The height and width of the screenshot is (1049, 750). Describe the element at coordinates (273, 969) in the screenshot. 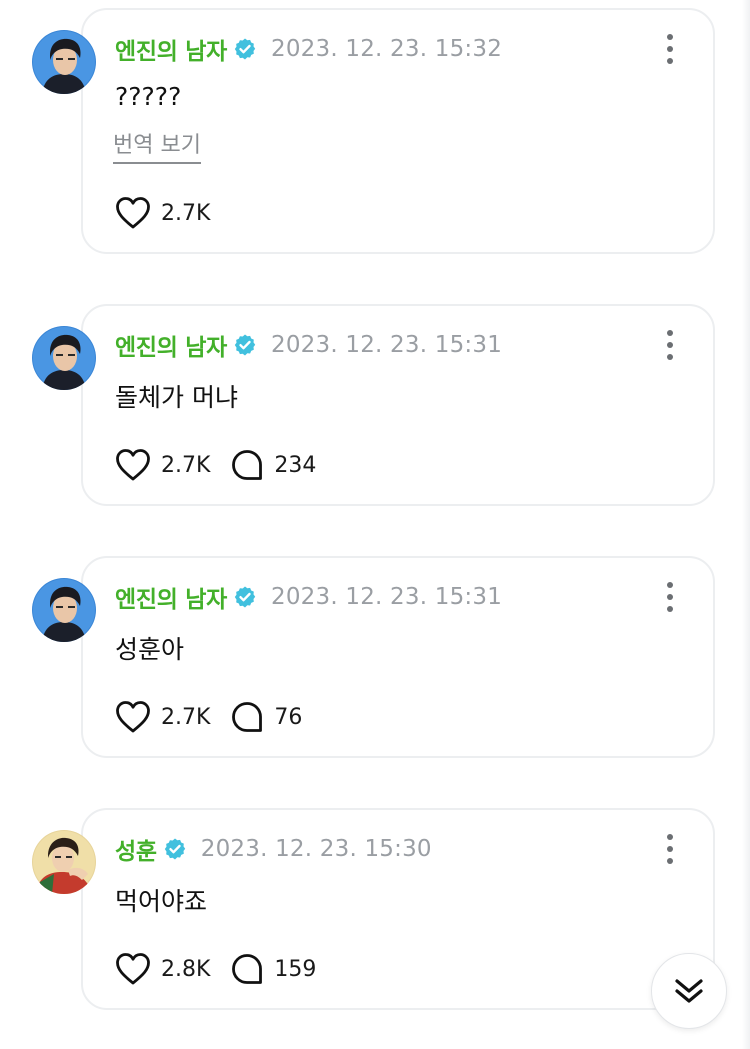

I see `comment-button: 159` at that location.